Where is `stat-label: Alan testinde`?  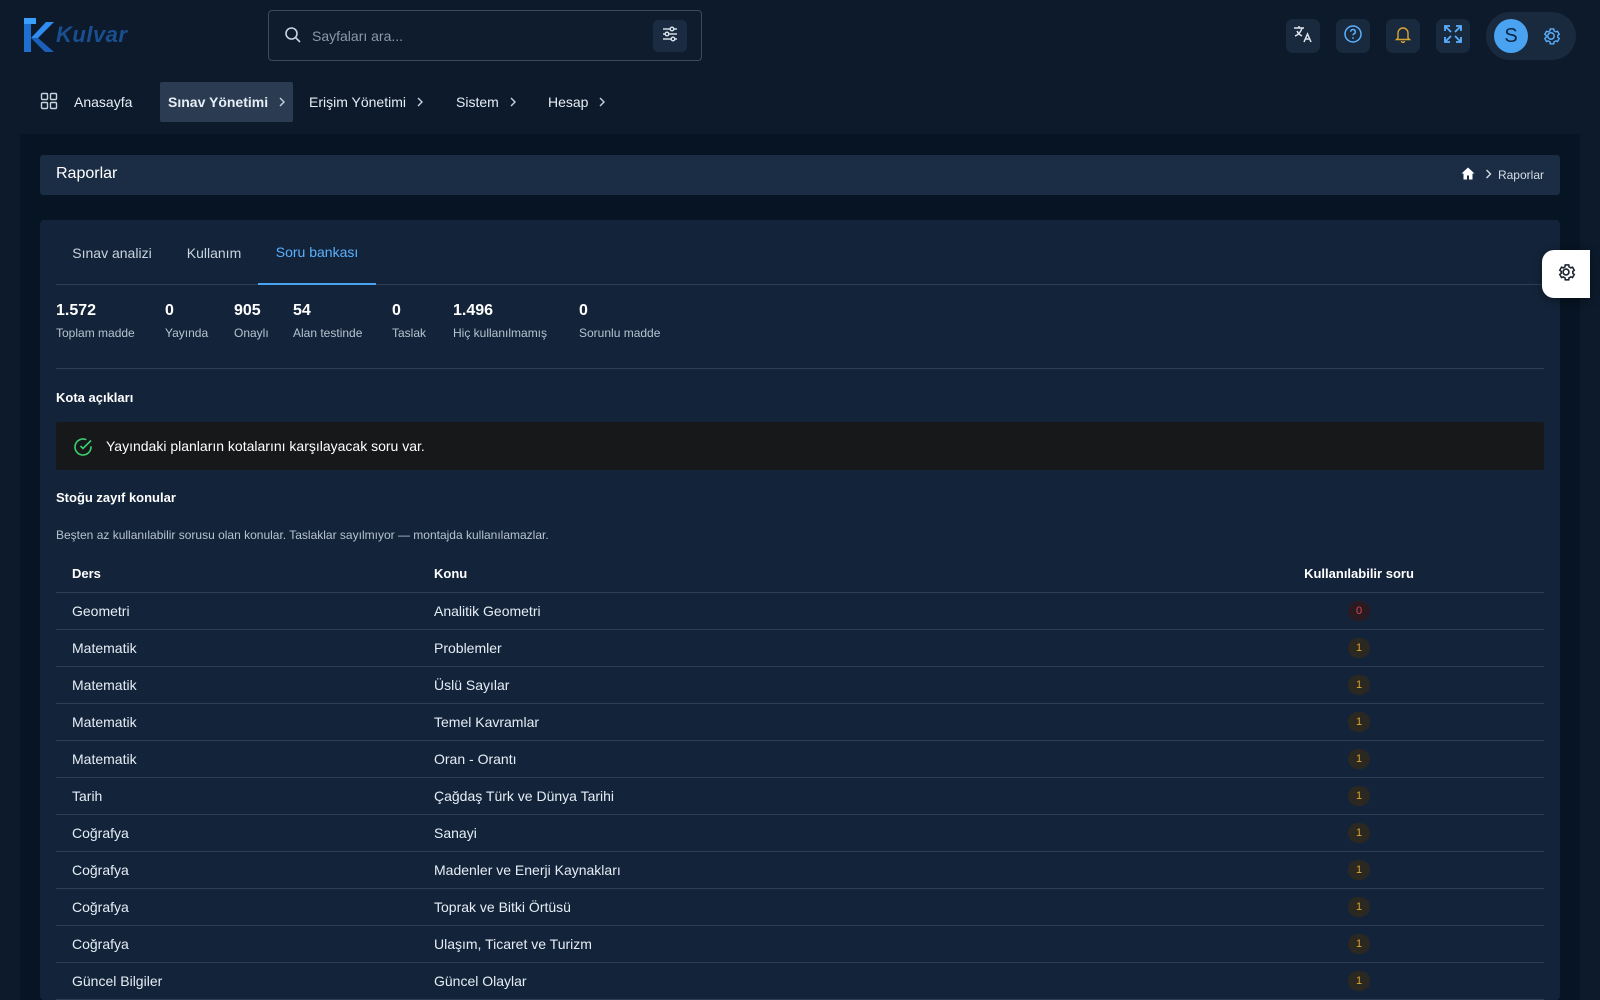 stat-label: Alan testinde is located at coordinates (328, 333).